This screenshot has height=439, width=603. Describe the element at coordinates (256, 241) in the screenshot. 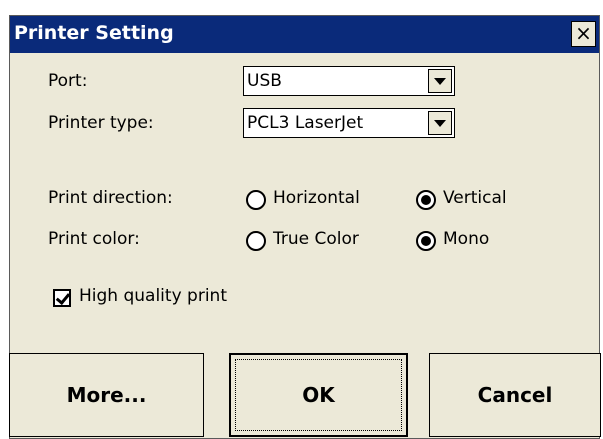

I see `radio-true-color` at that location.